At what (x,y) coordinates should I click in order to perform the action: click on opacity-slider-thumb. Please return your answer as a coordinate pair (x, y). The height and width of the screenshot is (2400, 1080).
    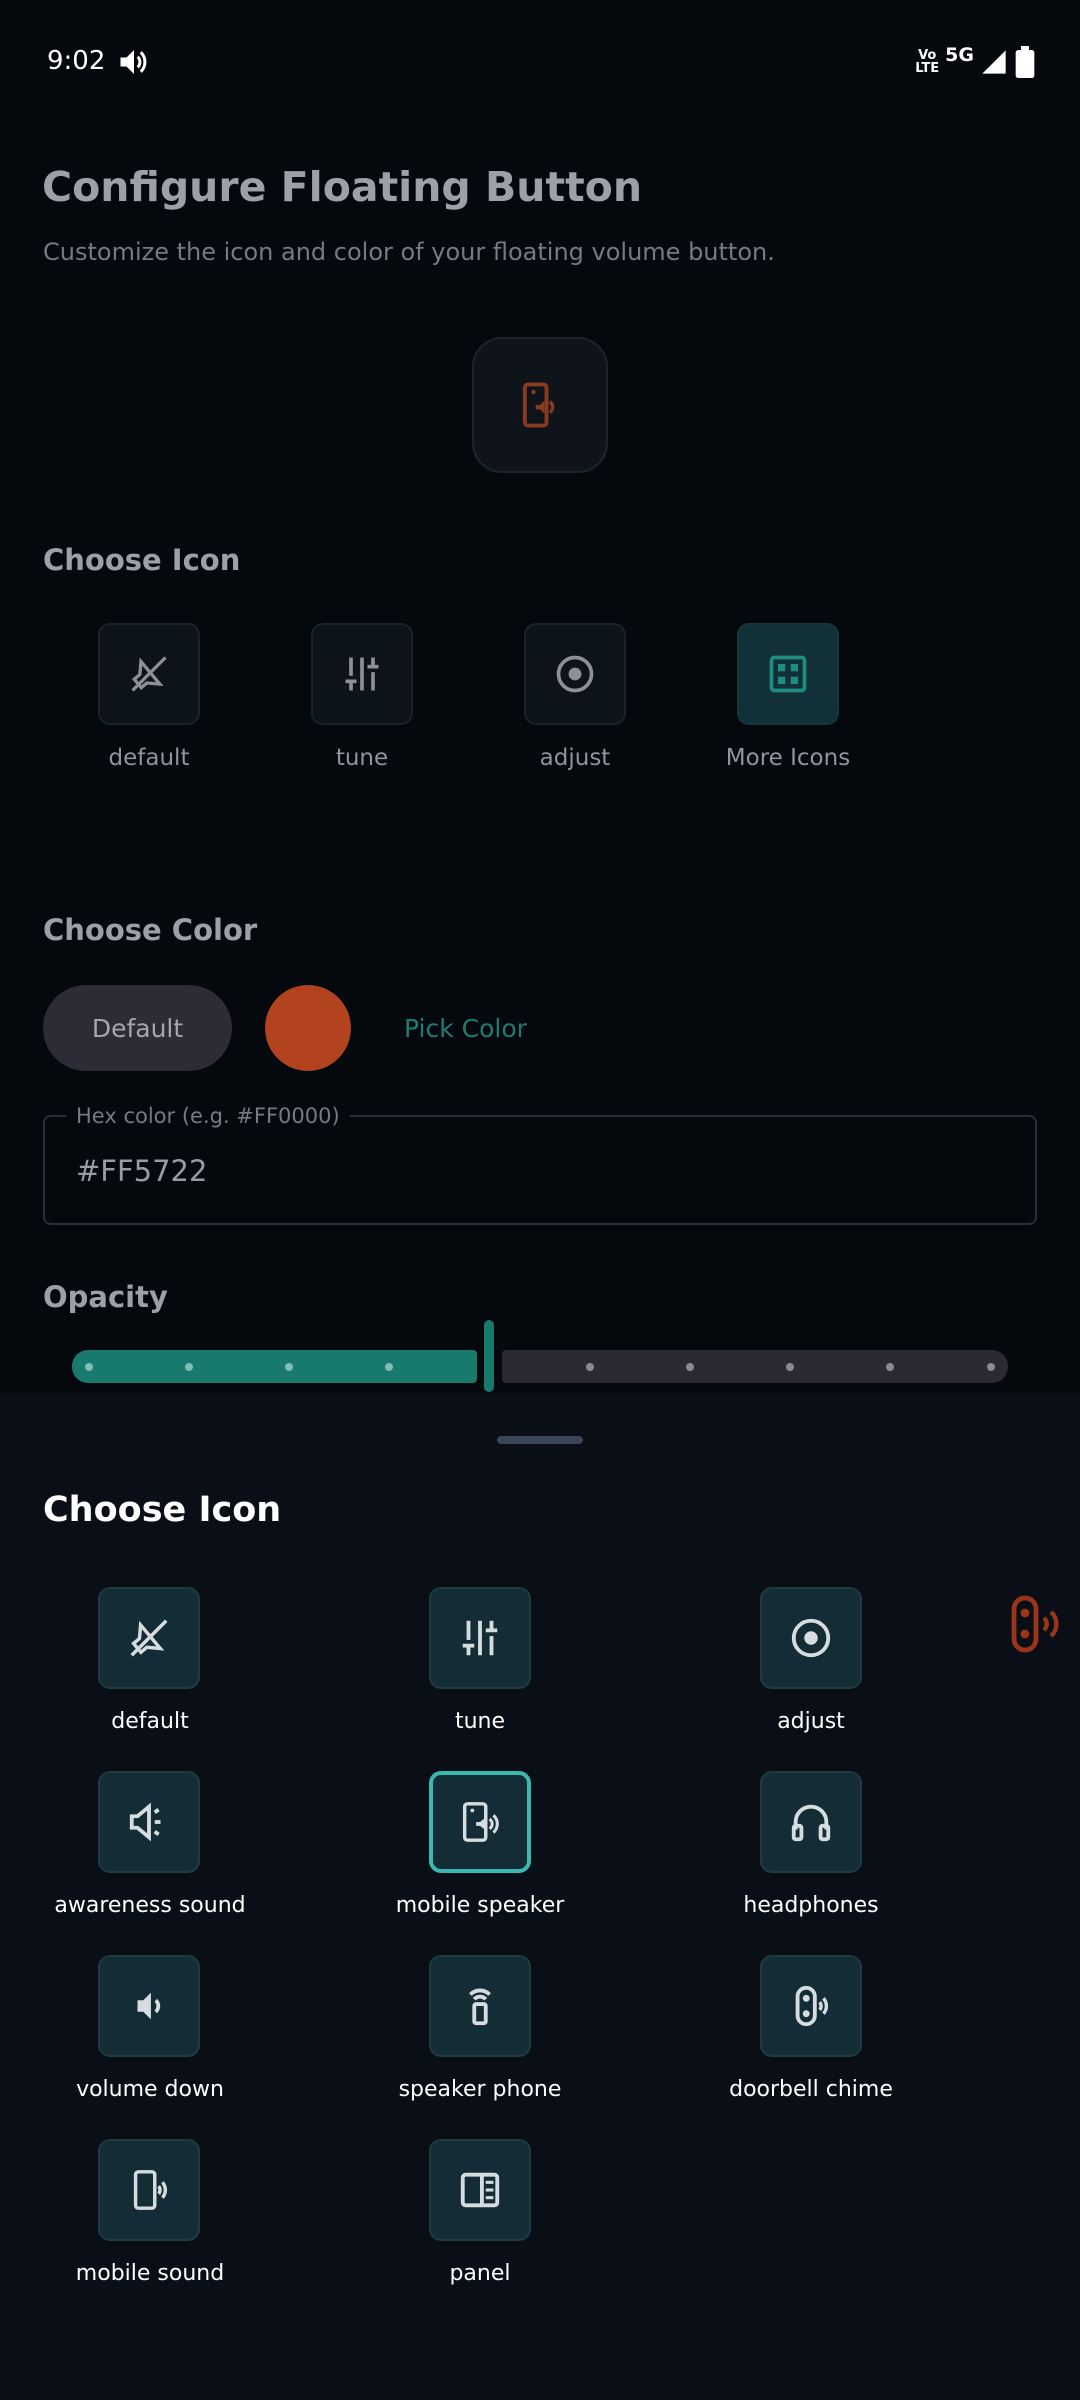
    Looking at the image, I should click on (489, 1356).